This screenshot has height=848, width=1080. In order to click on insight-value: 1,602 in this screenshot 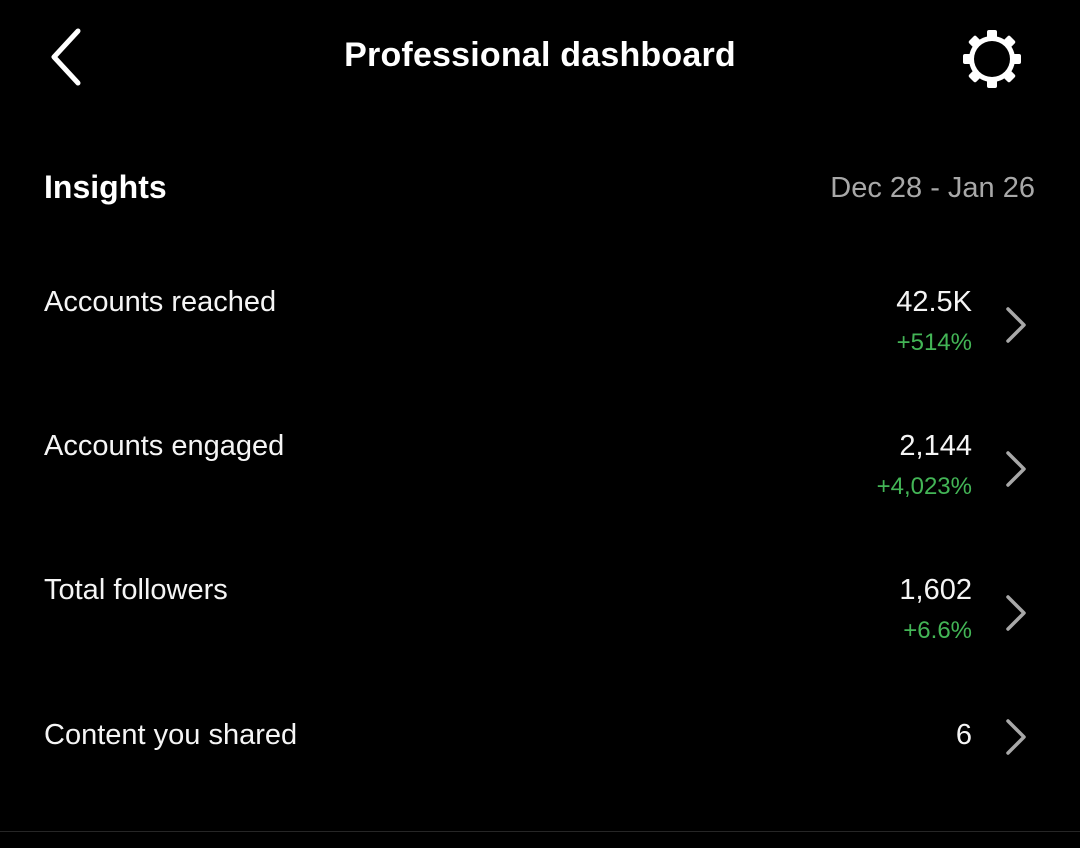, I will do `click(935, 590)`.